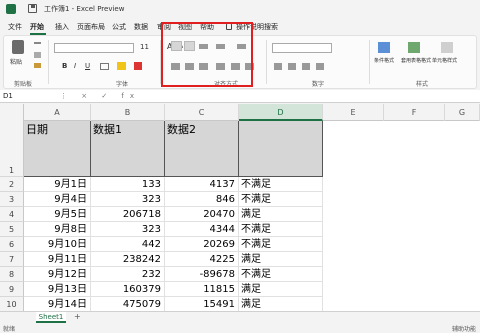 The width and height of the screenshot is (480, 333). Describe the element at coordinates (57, 244) in the screenshot. I see `cell-a: 9月10日` at that location.